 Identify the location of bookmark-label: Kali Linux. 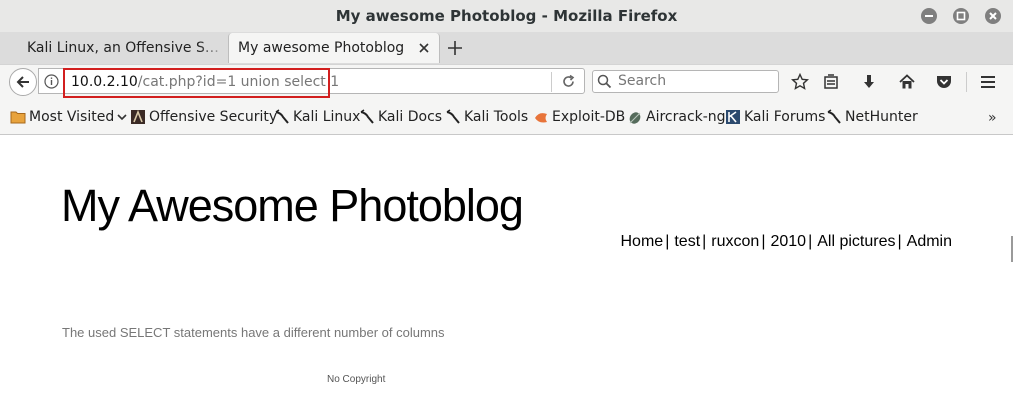
(327, 117).